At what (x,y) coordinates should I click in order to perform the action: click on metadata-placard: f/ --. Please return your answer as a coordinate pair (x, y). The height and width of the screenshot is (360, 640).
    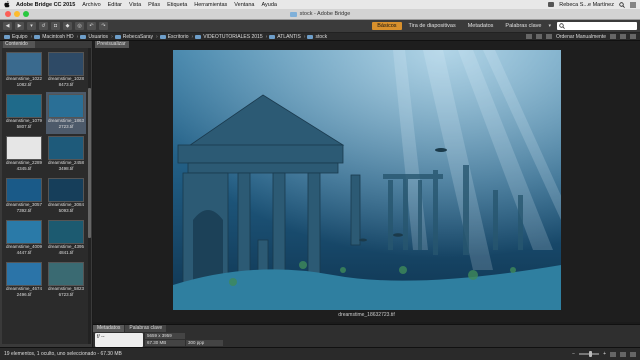
    Looking at the image, I should click on (119, 340).